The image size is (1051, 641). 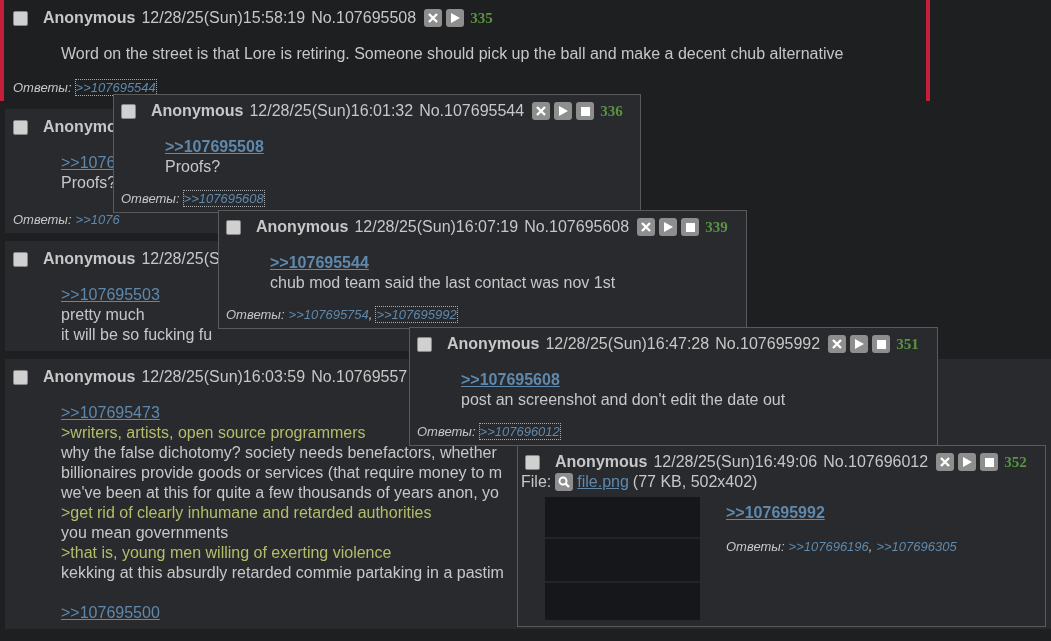 What do you see at coordinates (331, 111) in the screenshot?
I see `post-date: 12/28/25(Sun)16:01:32` at bounding box center [331, 111].